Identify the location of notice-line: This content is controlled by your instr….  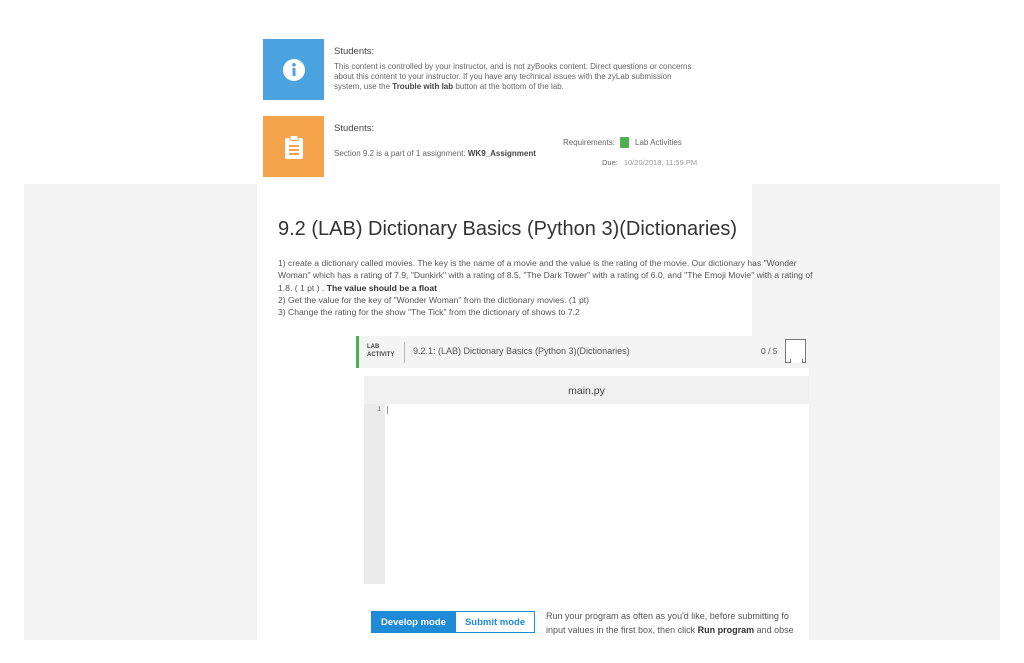
(513, 66).